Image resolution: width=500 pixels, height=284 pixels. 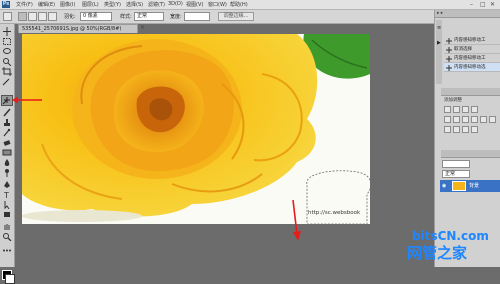 What do you see at coordinates (217, 4) in the screenshot?
I see `menu-window: 窗口(W)` at bounding box center [217, 4].